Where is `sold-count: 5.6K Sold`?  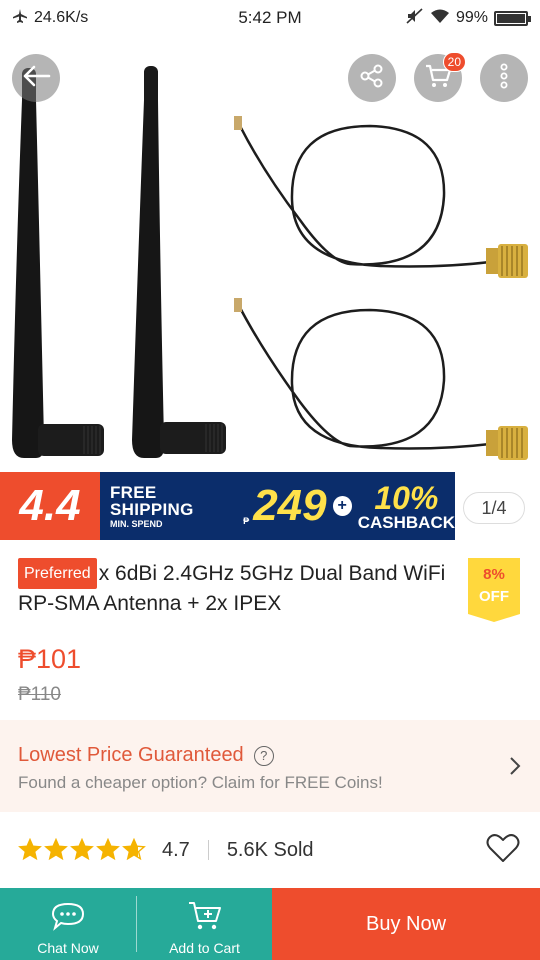 sold-count: 5.6K Sold is located at coordinates (270, 849).